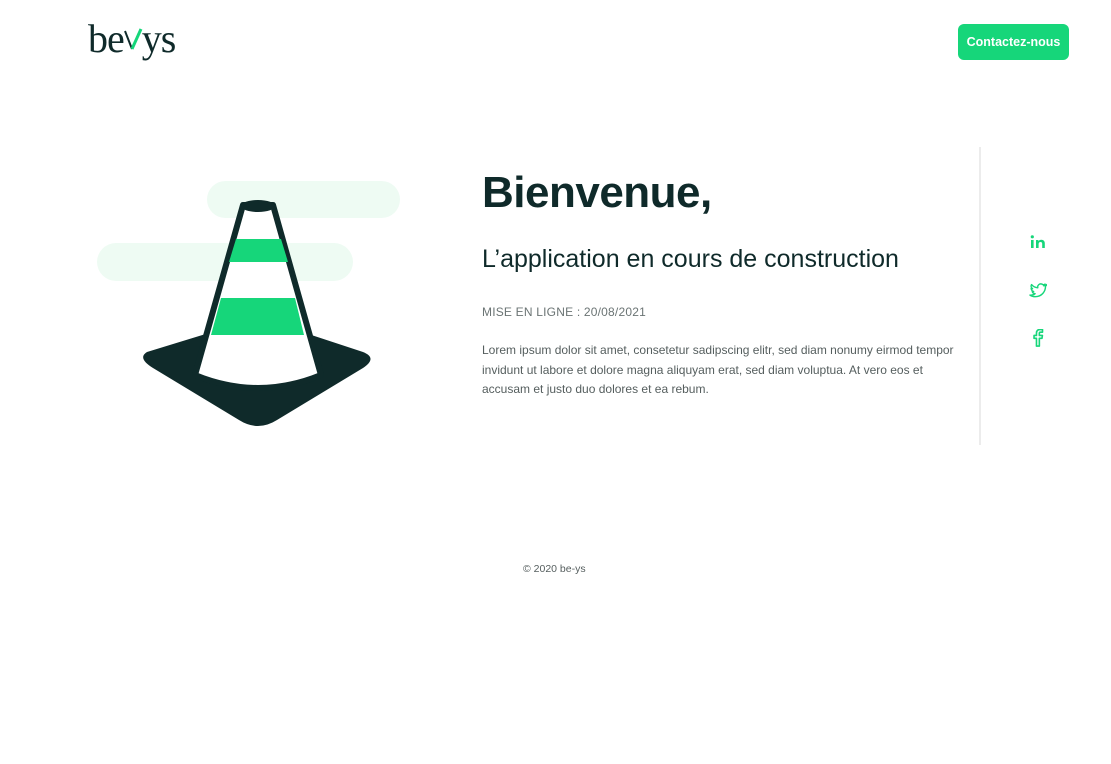 The width and height of the screenshot is (1111, 764). I want to click on contact-button: Contactez-nous, so click(1013, 42).